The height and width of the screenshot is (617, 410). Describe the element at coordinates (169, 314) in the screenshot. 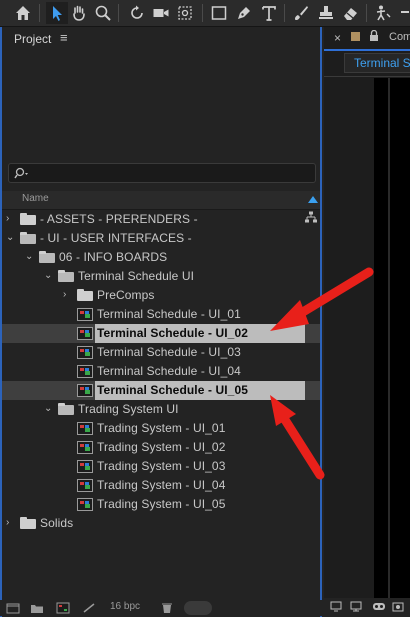

I see `tree-item-label: Terminal Schedule - UI_01` at that location.